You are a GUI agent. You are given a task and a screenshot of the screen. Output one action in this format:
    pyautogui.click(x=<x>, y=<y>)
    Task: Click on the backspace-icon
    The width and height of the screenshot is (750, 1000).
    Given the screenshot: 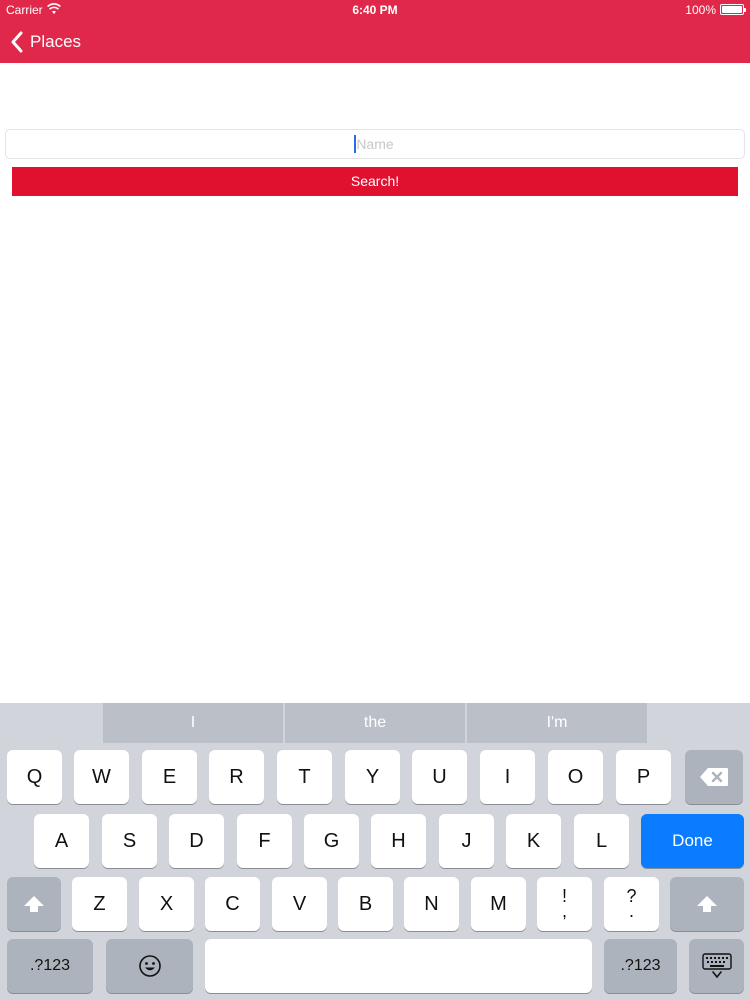 What is the action you would take?
    pyautogui.click(x=714, y=777)
    